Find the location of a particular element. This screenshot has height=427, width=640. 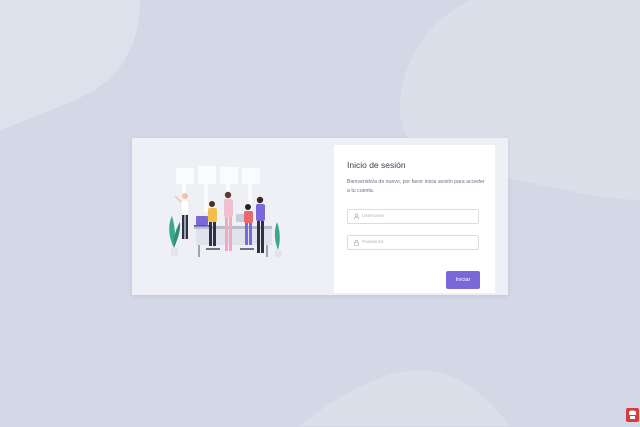

brand-logo-icon is located at coordinates (632, 415).